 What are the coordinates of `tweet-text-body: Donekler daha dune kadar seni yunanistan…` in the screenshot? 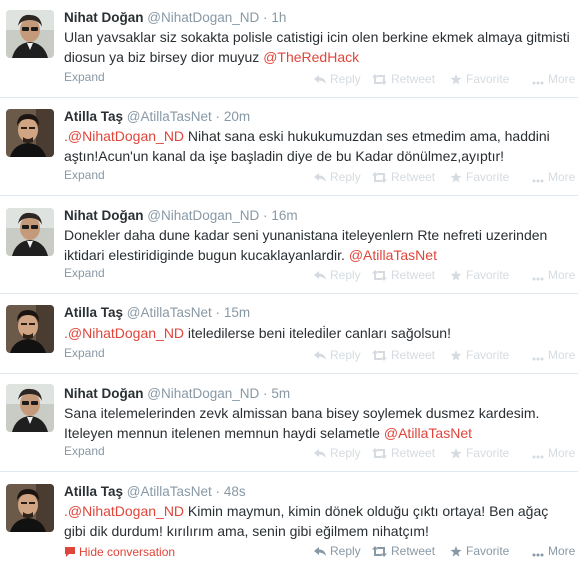 It's located at (306, 245).